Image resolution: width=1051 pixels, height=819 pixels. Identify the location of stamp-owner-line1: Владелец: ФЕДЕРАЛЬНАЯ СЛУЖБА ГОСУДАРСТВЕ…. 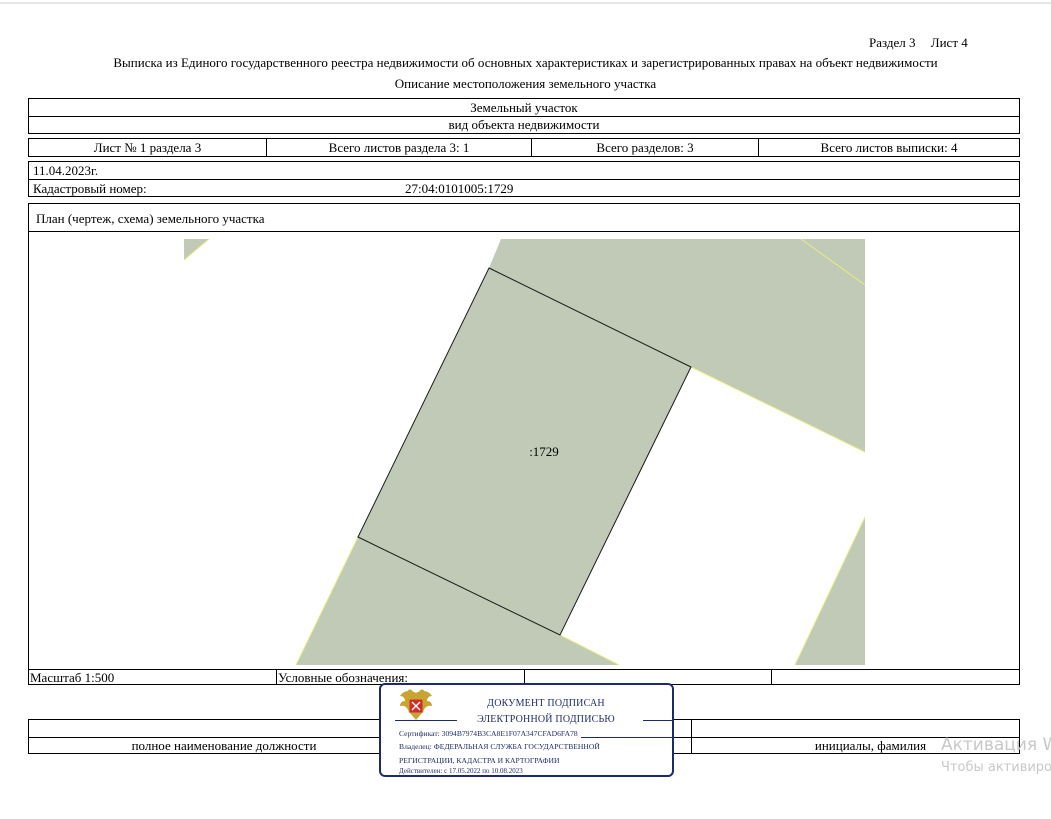
(499, 746).